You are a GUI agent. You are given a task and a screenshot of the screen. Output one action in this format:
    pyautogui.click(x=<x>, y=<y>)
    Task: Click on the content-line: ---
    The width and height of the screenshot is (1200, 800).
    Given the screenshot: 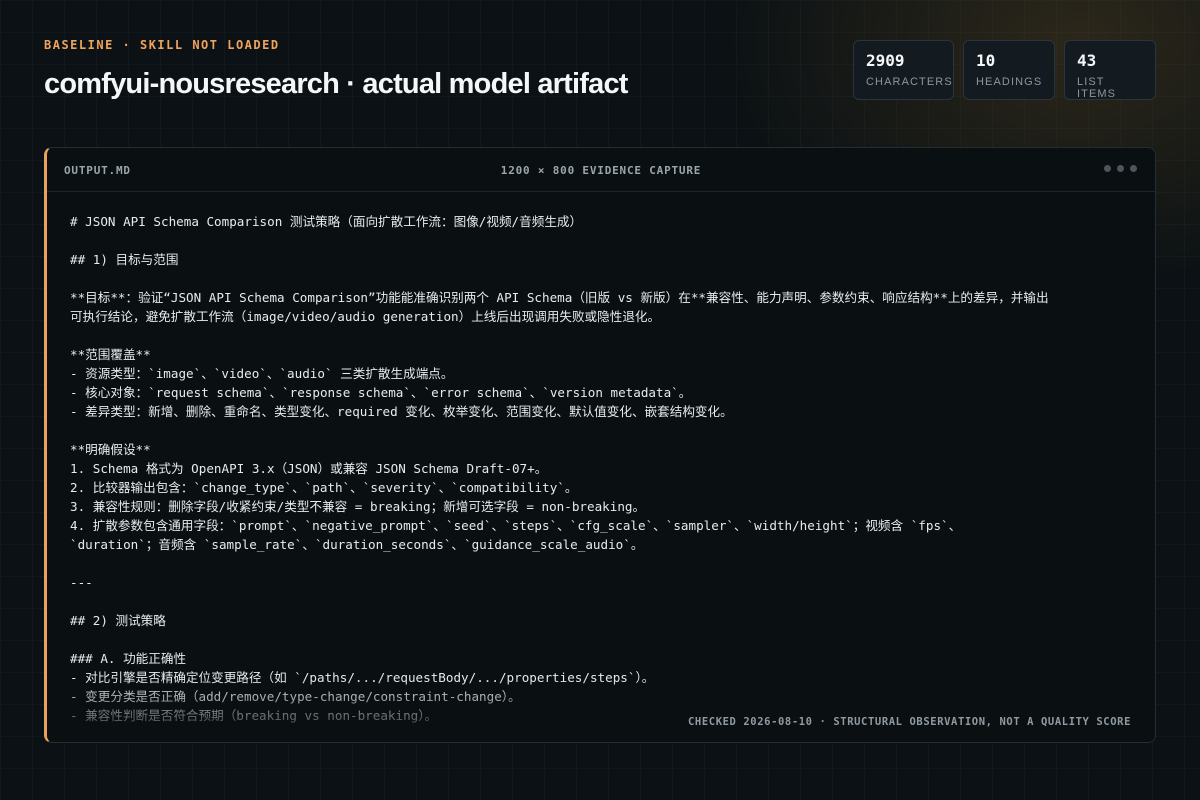 What is the action you would take?
    pyautogui.click(x=81, y=582)
    